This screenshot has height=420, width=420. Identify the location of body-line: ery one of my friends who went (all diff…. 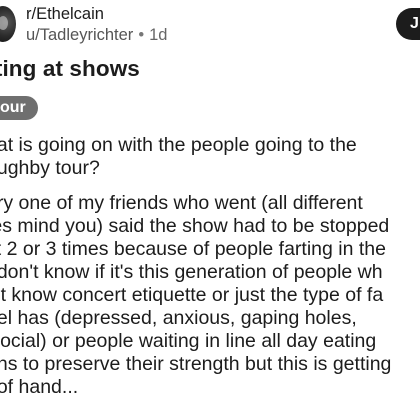
(181, 203).